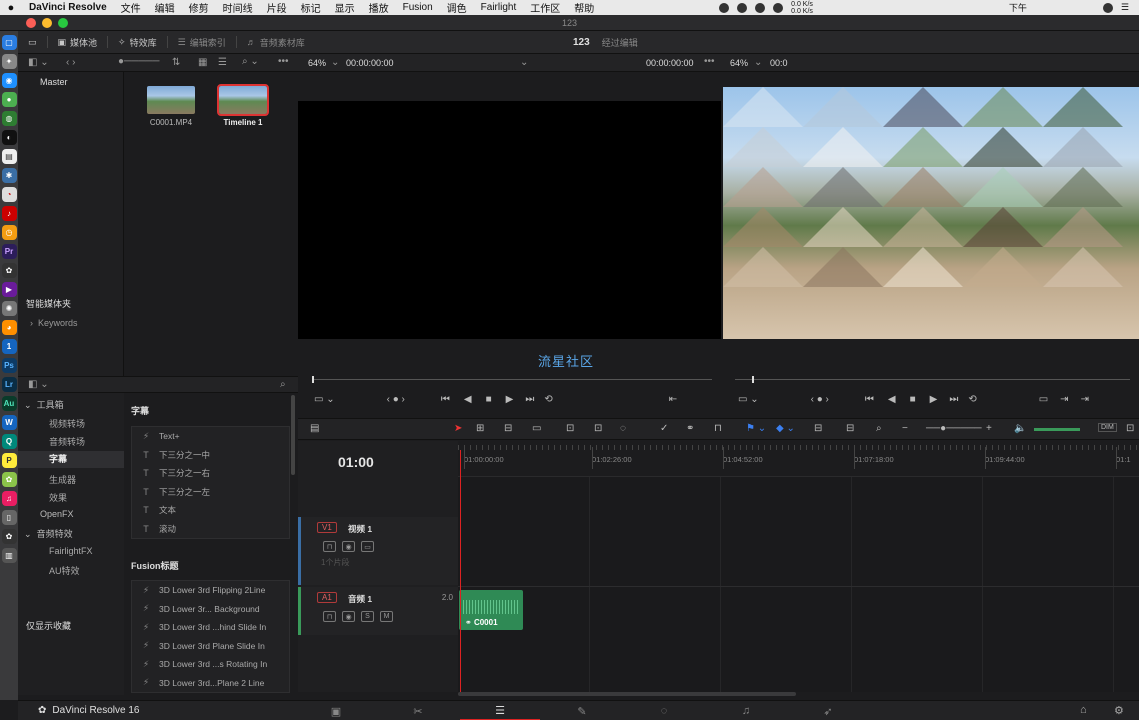  I want to click on clock-app-icon: ◷, so click(9, 232).